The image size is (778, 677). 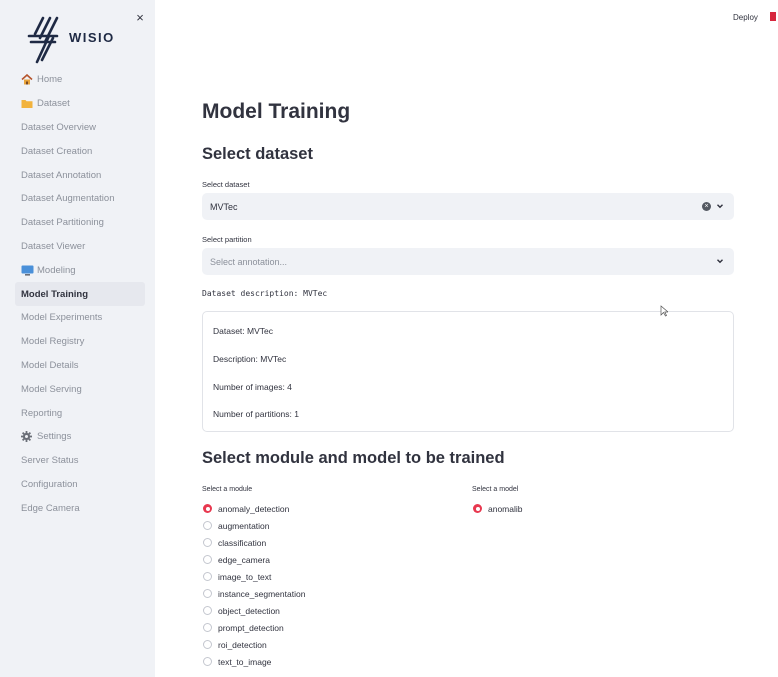 I want to click on brand-name: WISIO, so click(x=92, y=37).